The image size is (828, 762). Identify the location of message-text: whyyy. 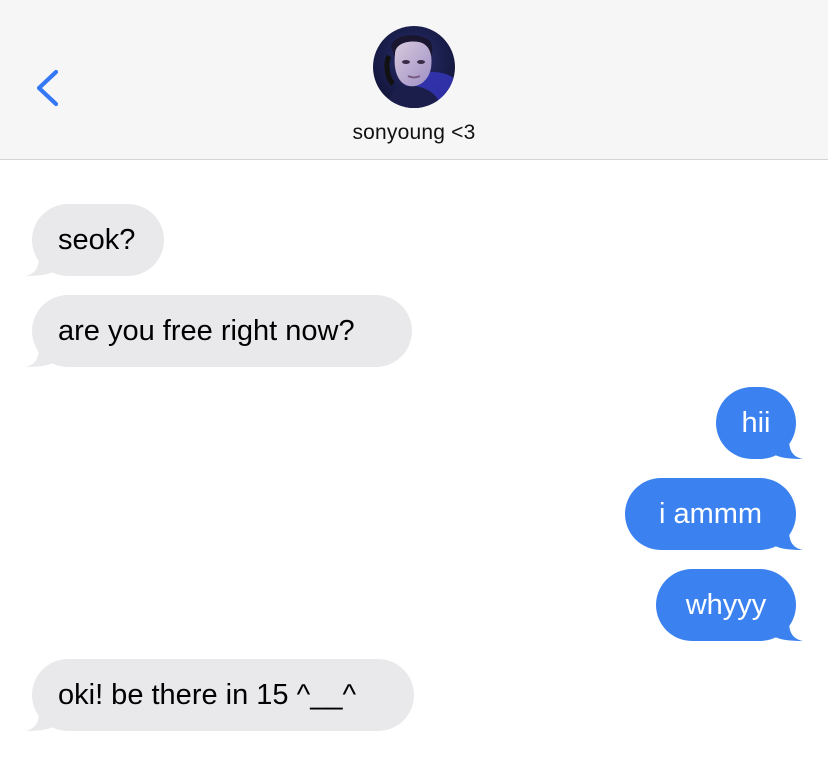
(726, 605).